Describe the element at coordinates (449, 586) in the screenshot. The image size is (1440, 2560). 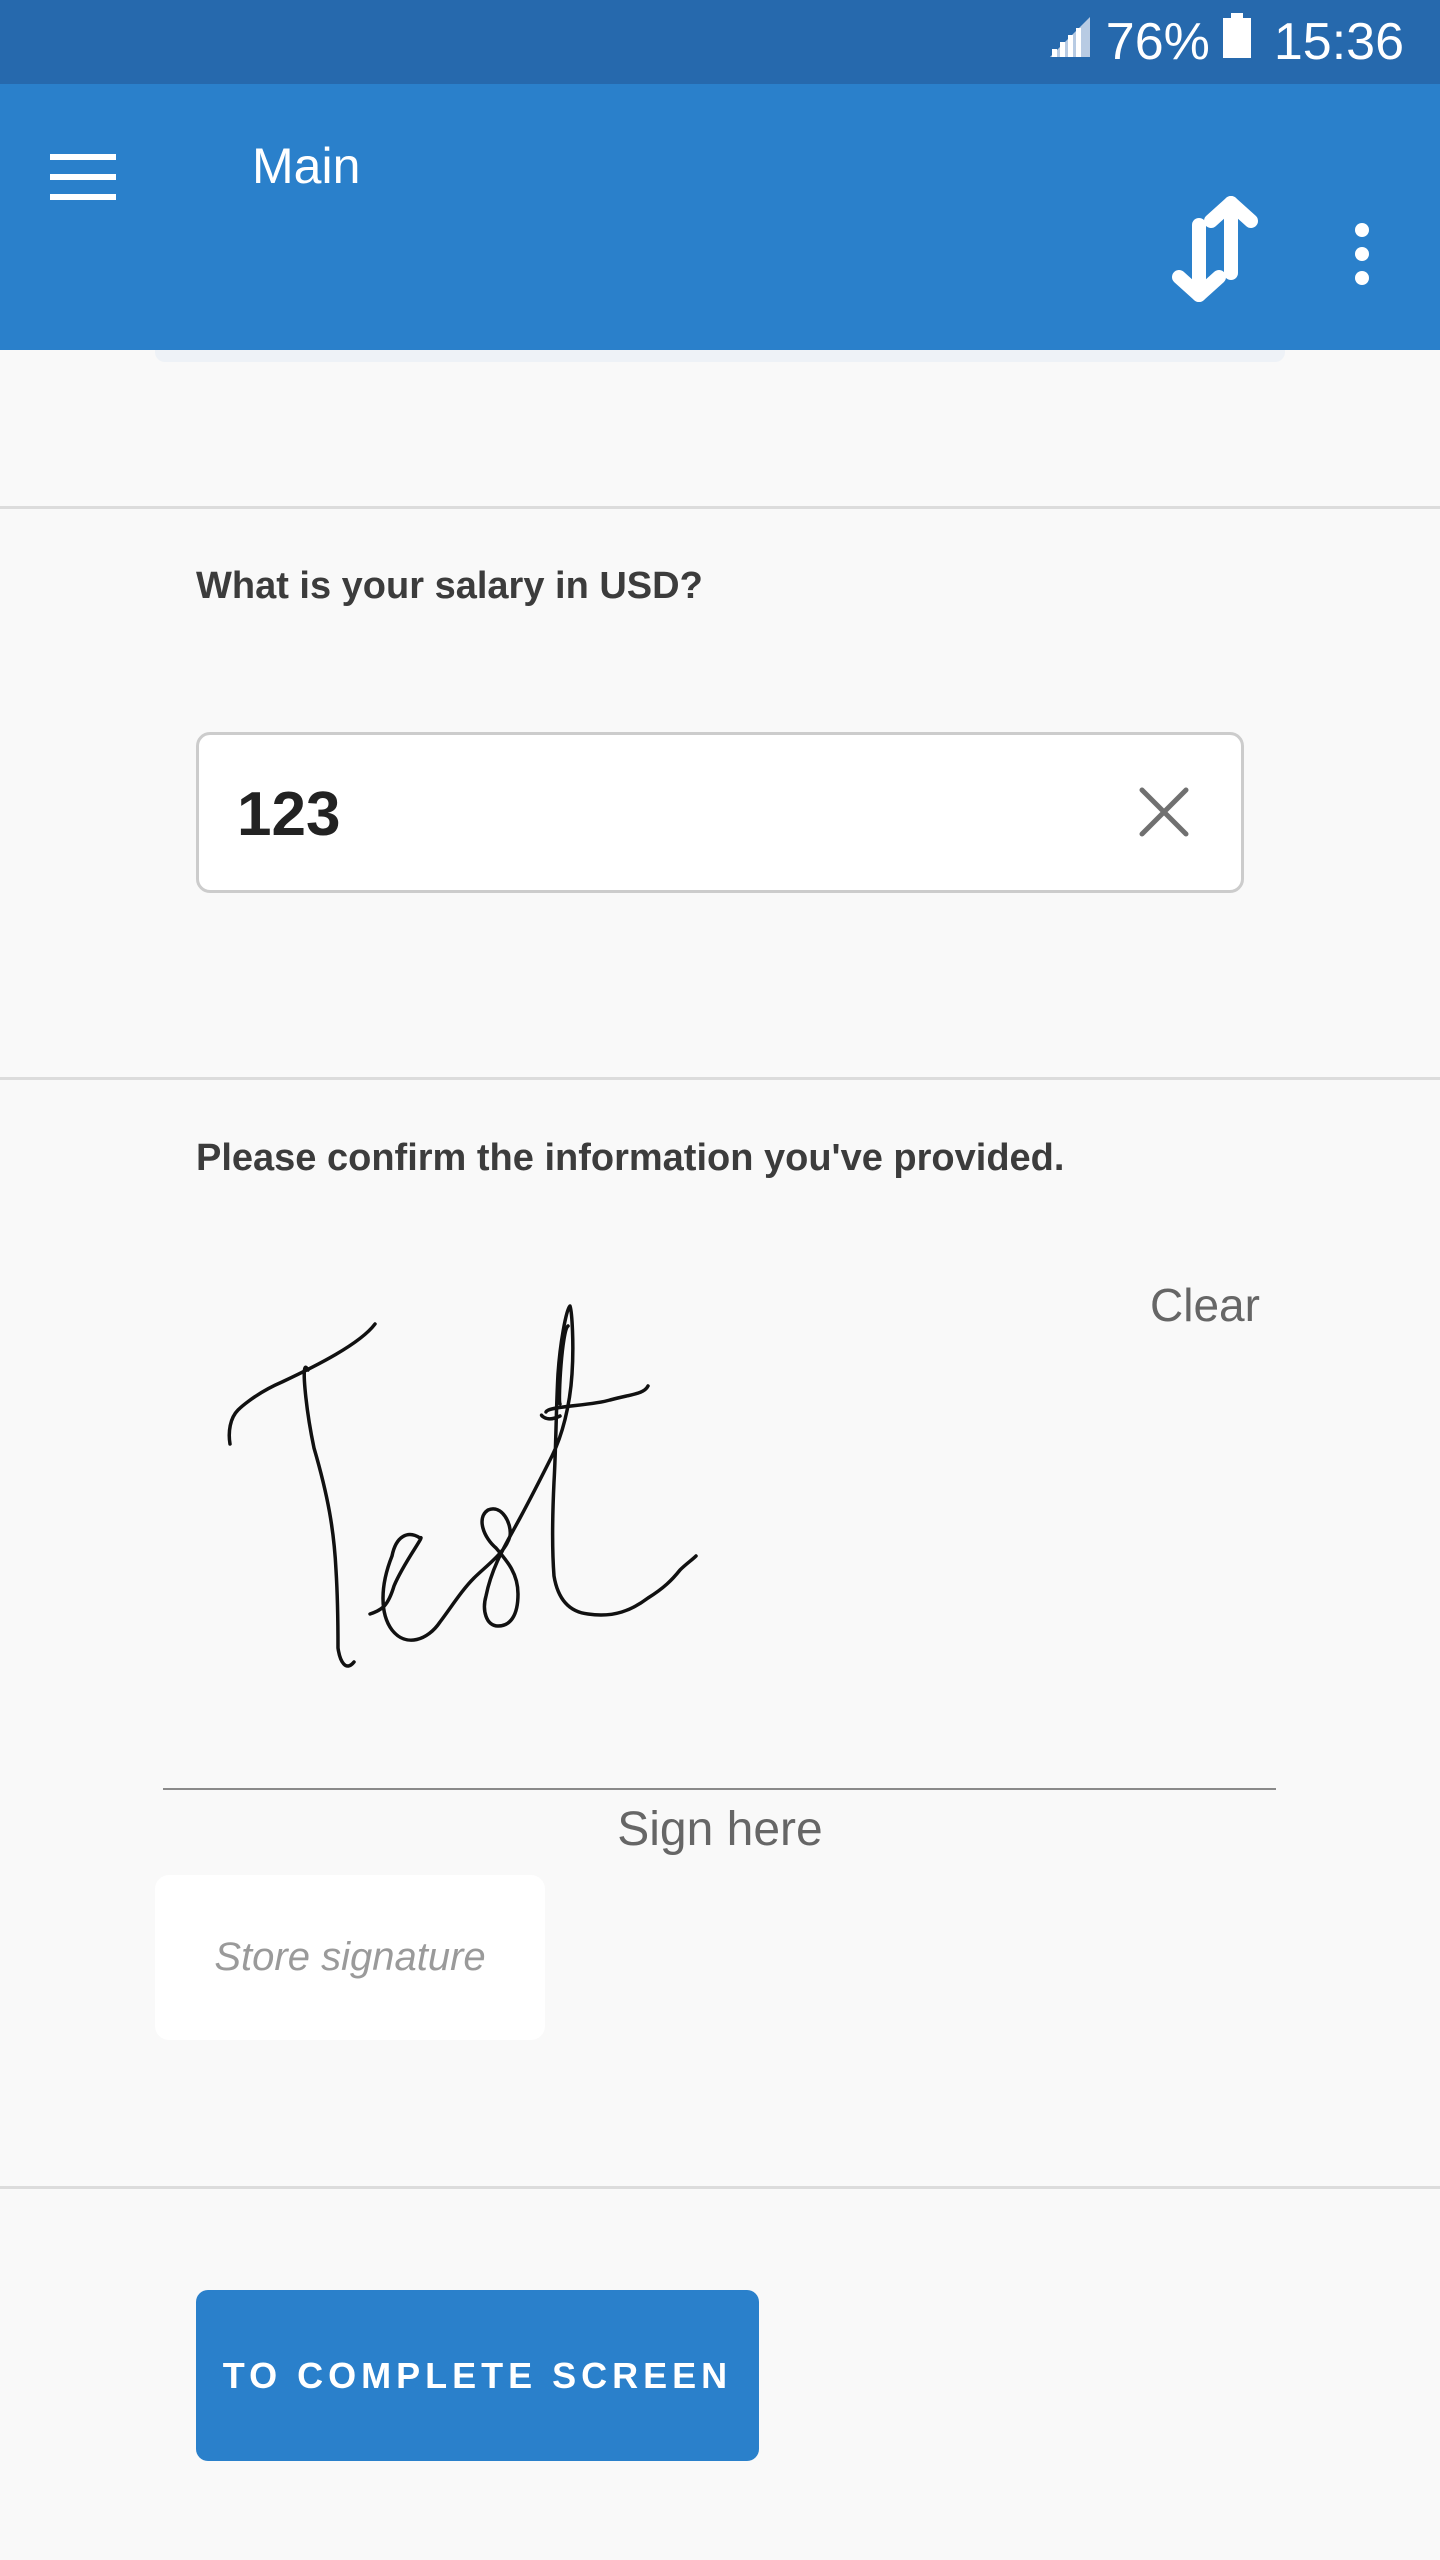
I see `salary-question-label: What is your salary in USD?` at that location.